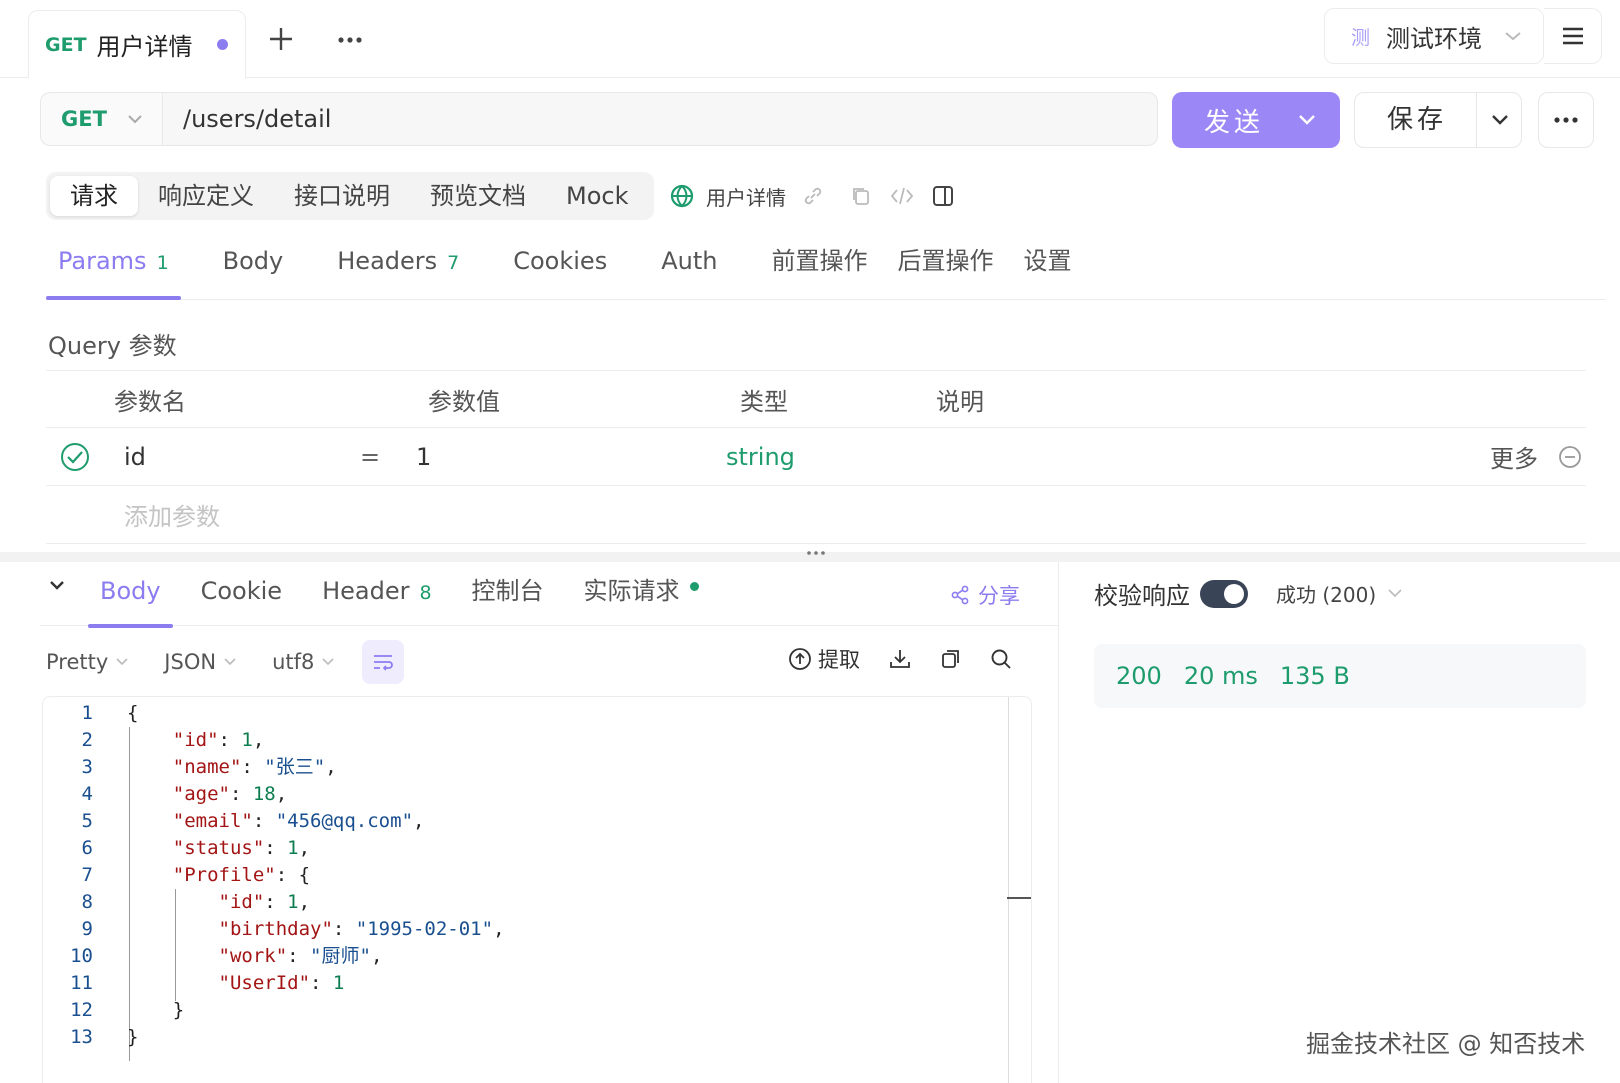 This screenshot has width=1620, height=1083. Describe the element at coordinates (1256, 120) in the screenshot. I see `send-button: 发送` at that location.